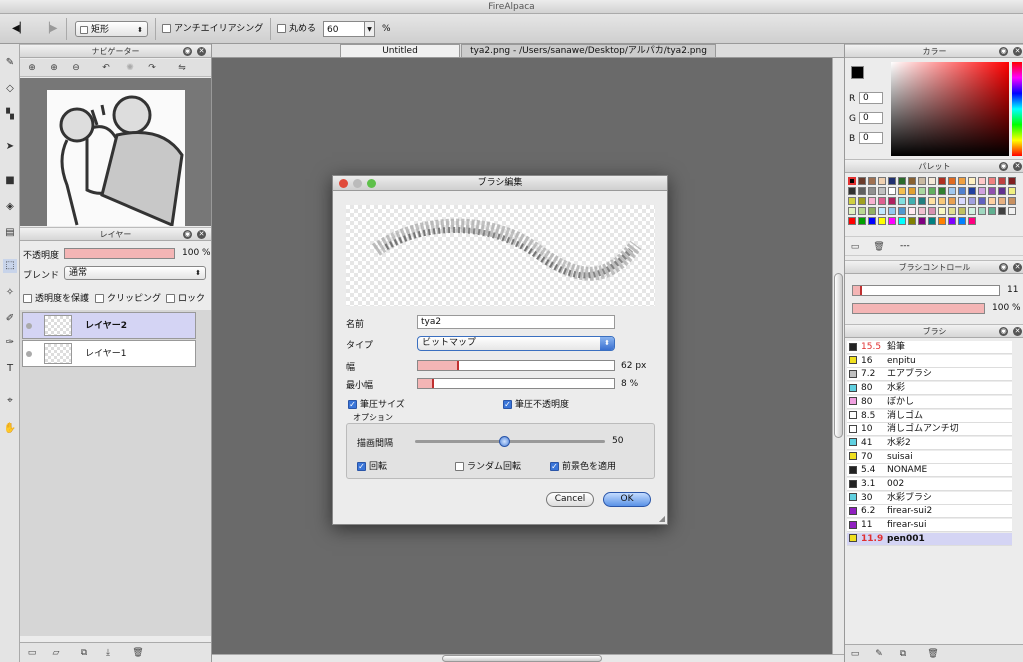 This screenshot has width=1023, height=662. What do you see at coordinates (926, 290) in the screenshot?
I see `brush-size-slider` at bounding box center [926, 290].